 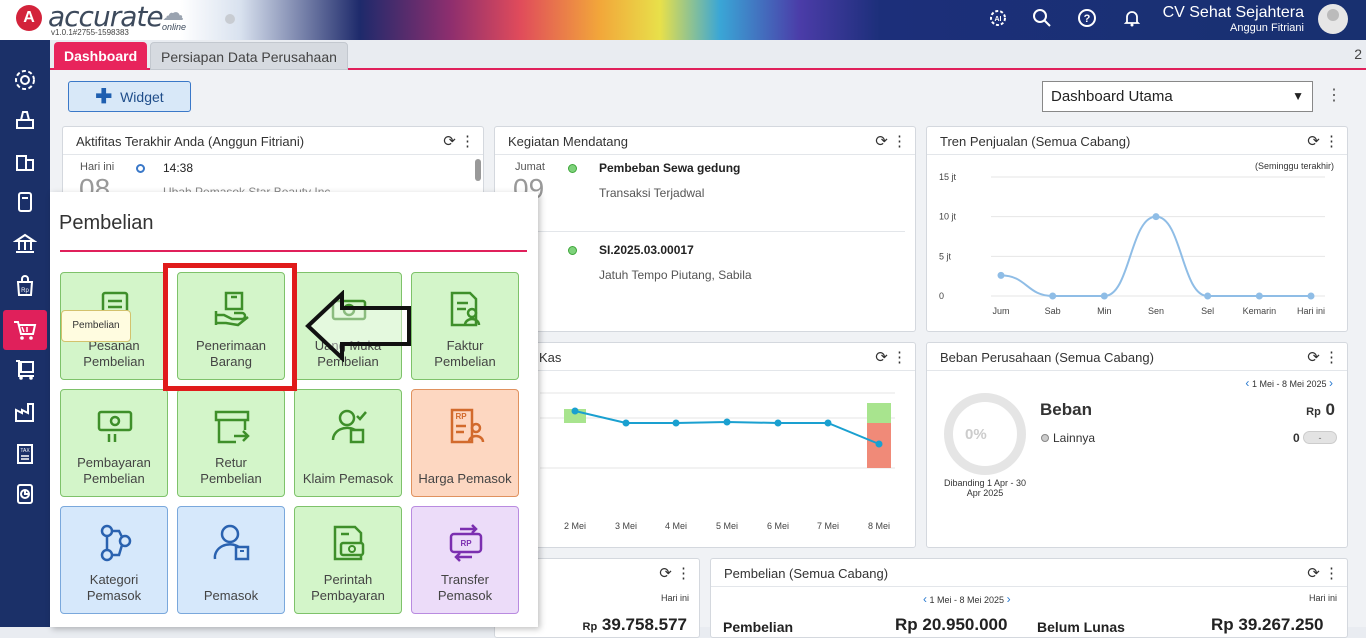 What do you see at coordinates (348, 560) in the screenshot?
I see `tile-perintah-pembayaran: Perintah Pembayaran` at bounding box center [348, 560].